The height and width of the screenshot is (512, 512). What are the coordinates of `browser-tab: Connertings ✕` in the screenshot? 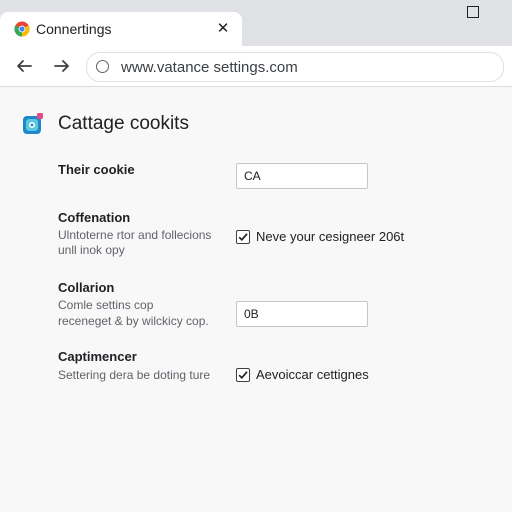 It's located at (121, 29).